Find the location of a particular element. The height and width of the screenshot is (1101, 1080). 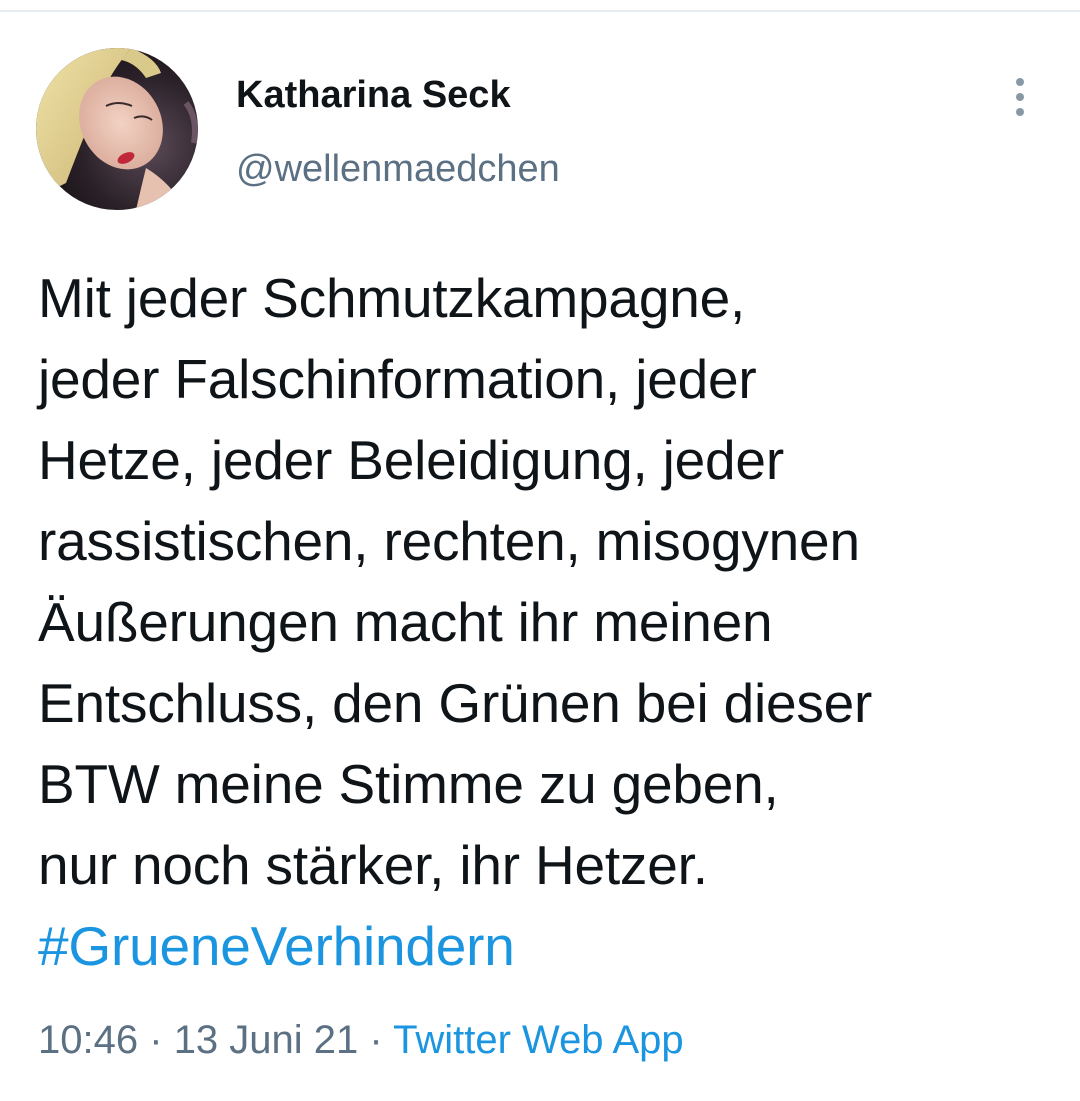

tweet-text-line: rassistischen, rechten, misogynen is located at coordinates (449, 541).